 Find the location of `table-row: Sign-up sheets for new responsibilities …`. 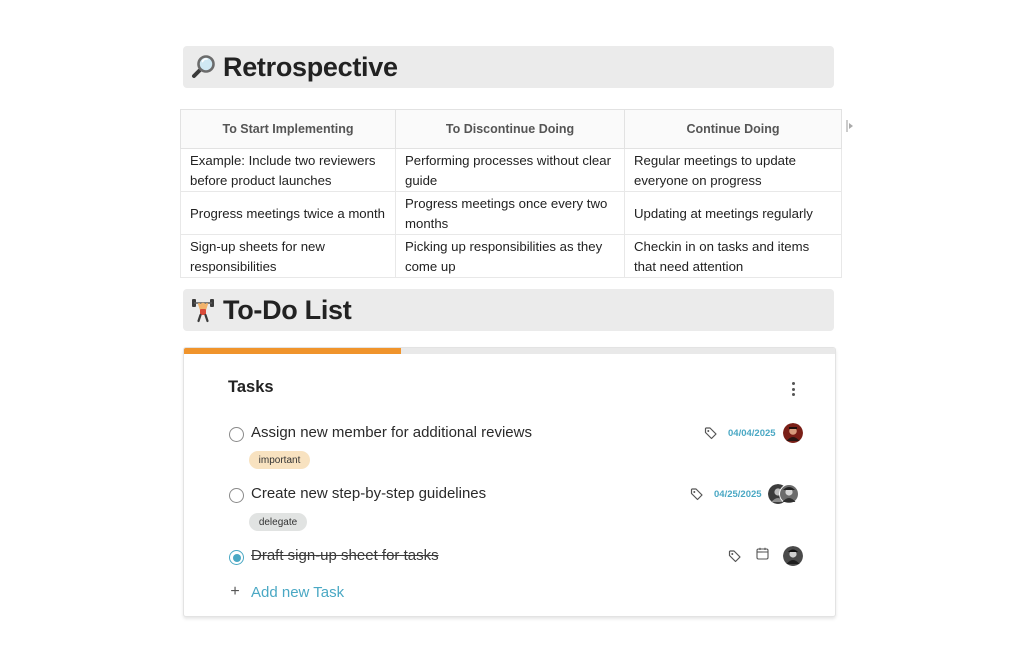

table-row: Sign-up sheets for new responsibilities … is located at coordinates (511, 256).